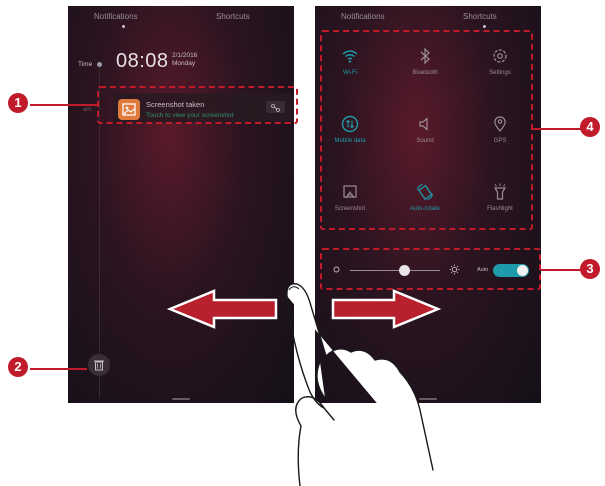 The width and height of the screenshot is (605, 486). I want to click on callout-1: 1, so click(18, 103).